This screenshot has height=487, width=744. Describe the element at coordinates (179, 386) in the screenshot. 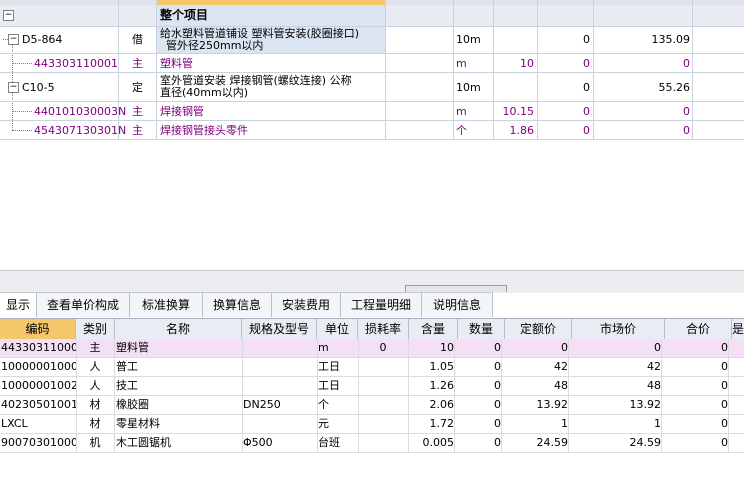

I see `cell-name: 技工` at that location.